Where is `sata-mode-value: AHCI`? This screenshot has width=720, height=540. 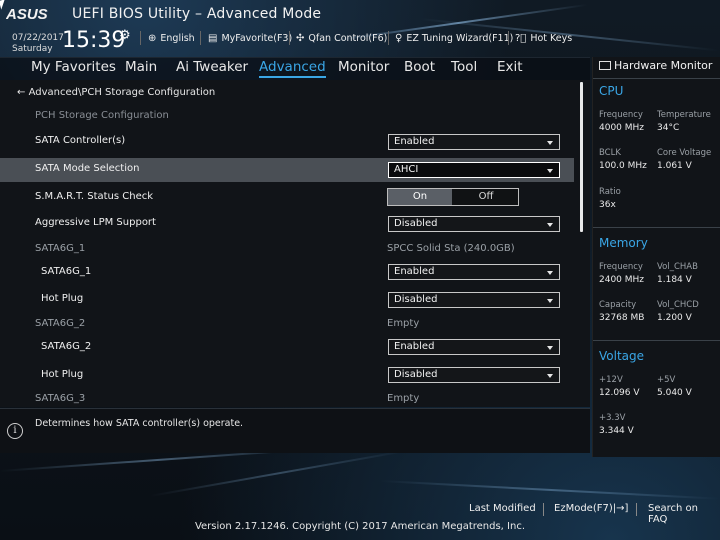 sata-mode-value: AHCI is located at coordinates (406, 169).